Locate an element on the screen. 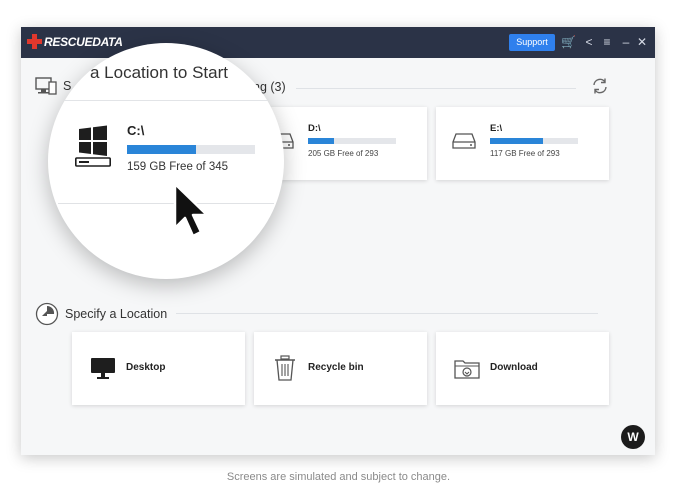  wondershare-fab-icon: W is located at coordinates (633, 437).